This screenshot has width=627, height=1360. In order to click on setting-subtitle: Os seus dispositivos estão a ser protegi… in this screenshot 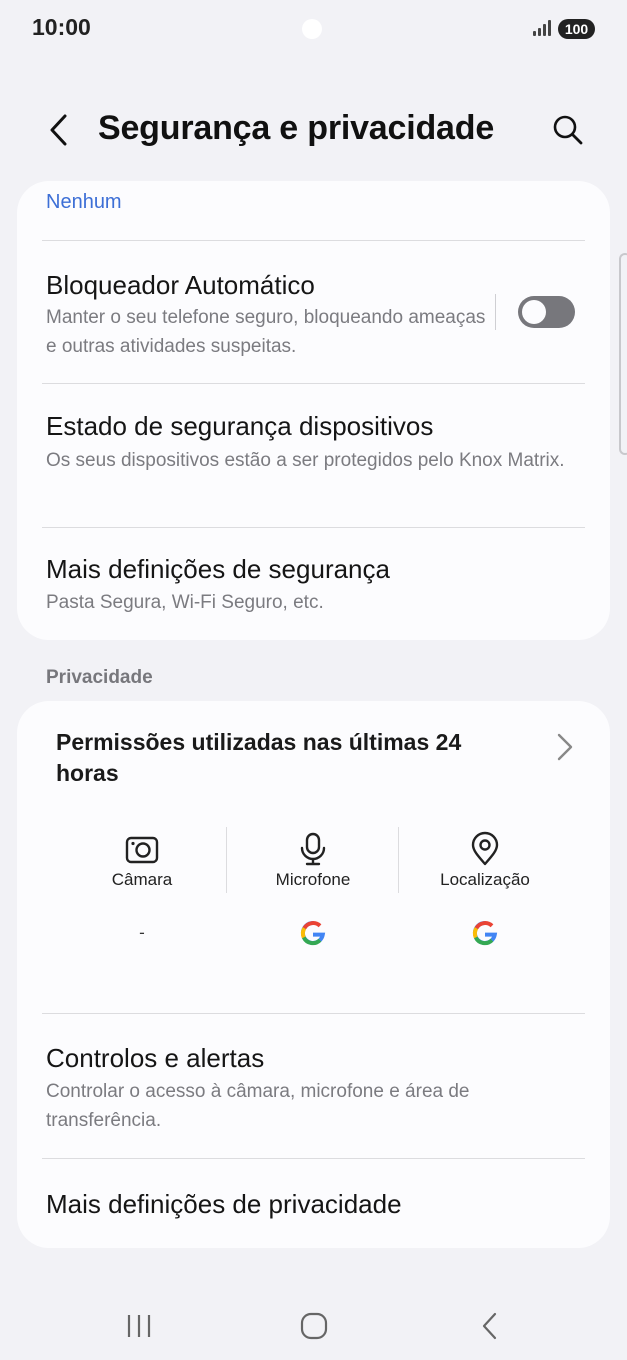, I will do `click(305, 460)`.